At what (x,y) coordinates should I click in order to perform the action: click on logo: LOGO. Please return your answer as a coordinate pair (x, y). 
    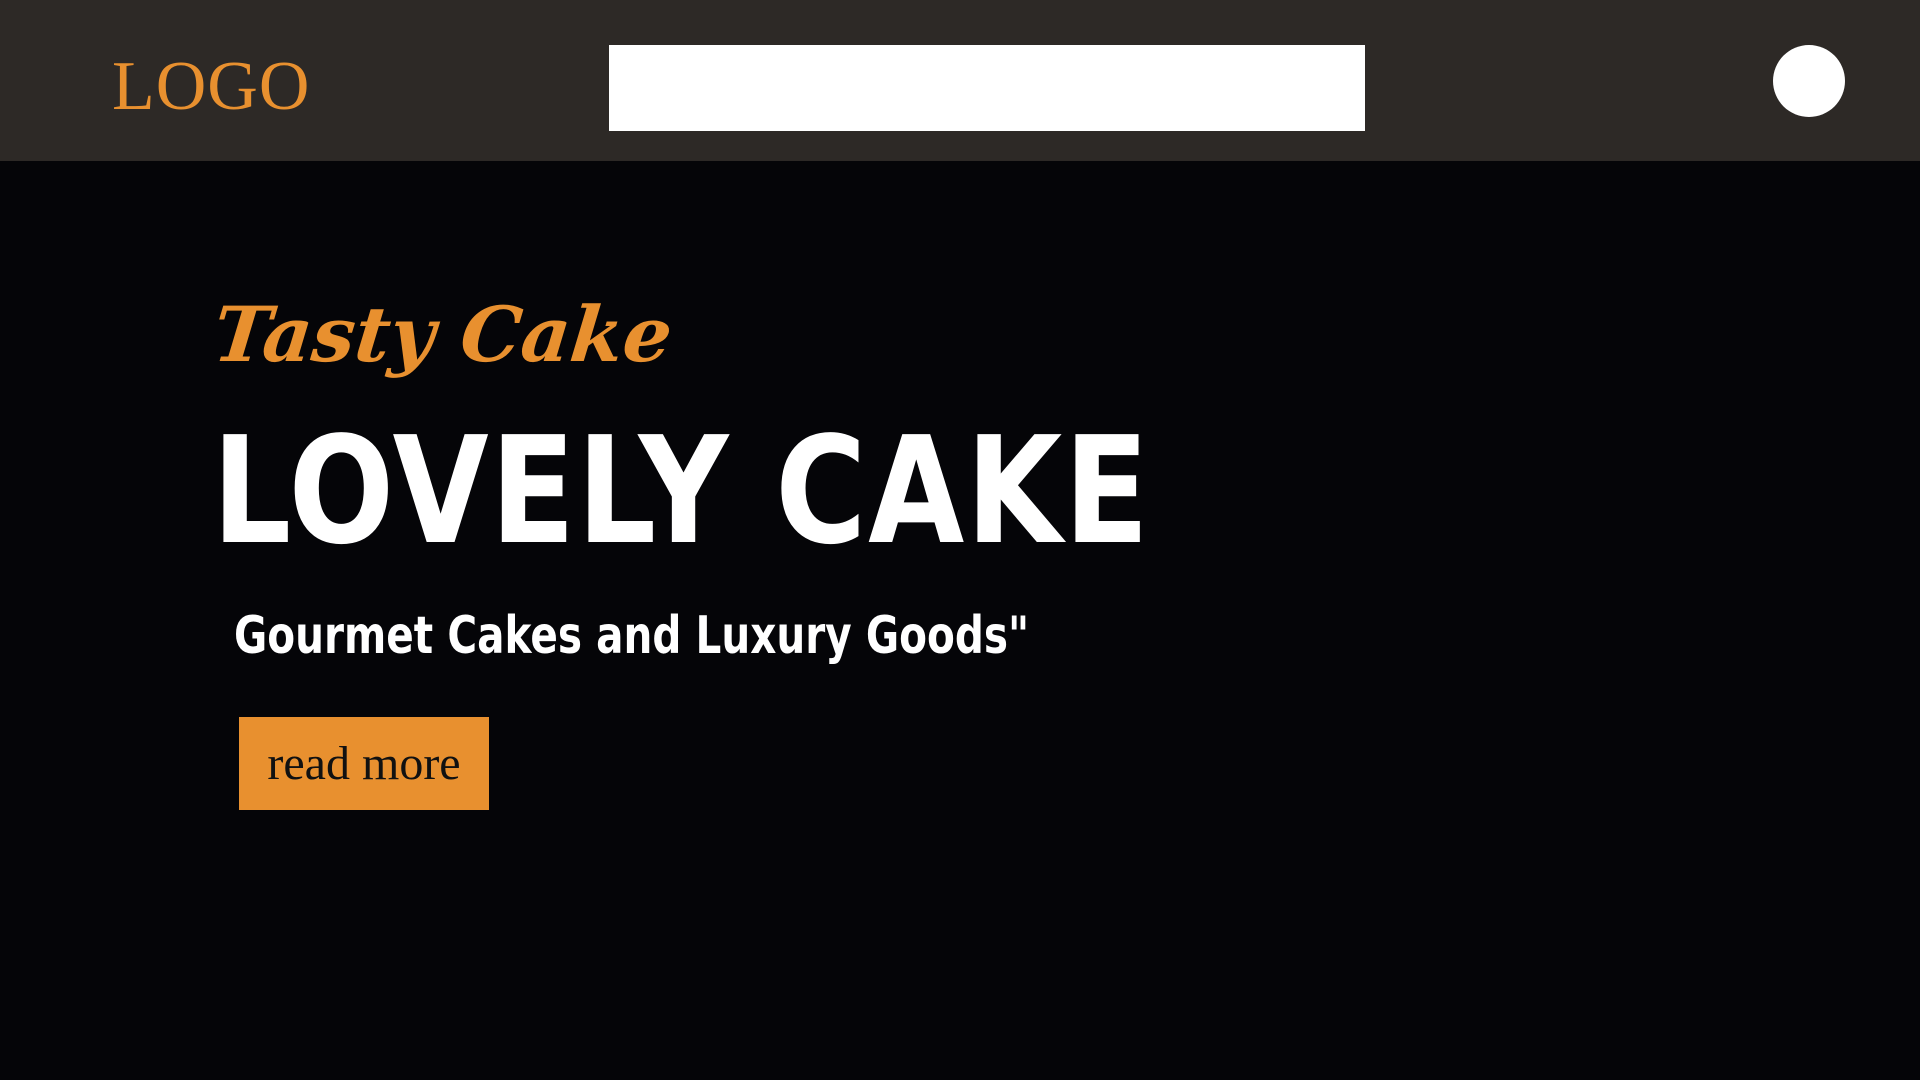
    Looking at the image, I should click on (211, 87).